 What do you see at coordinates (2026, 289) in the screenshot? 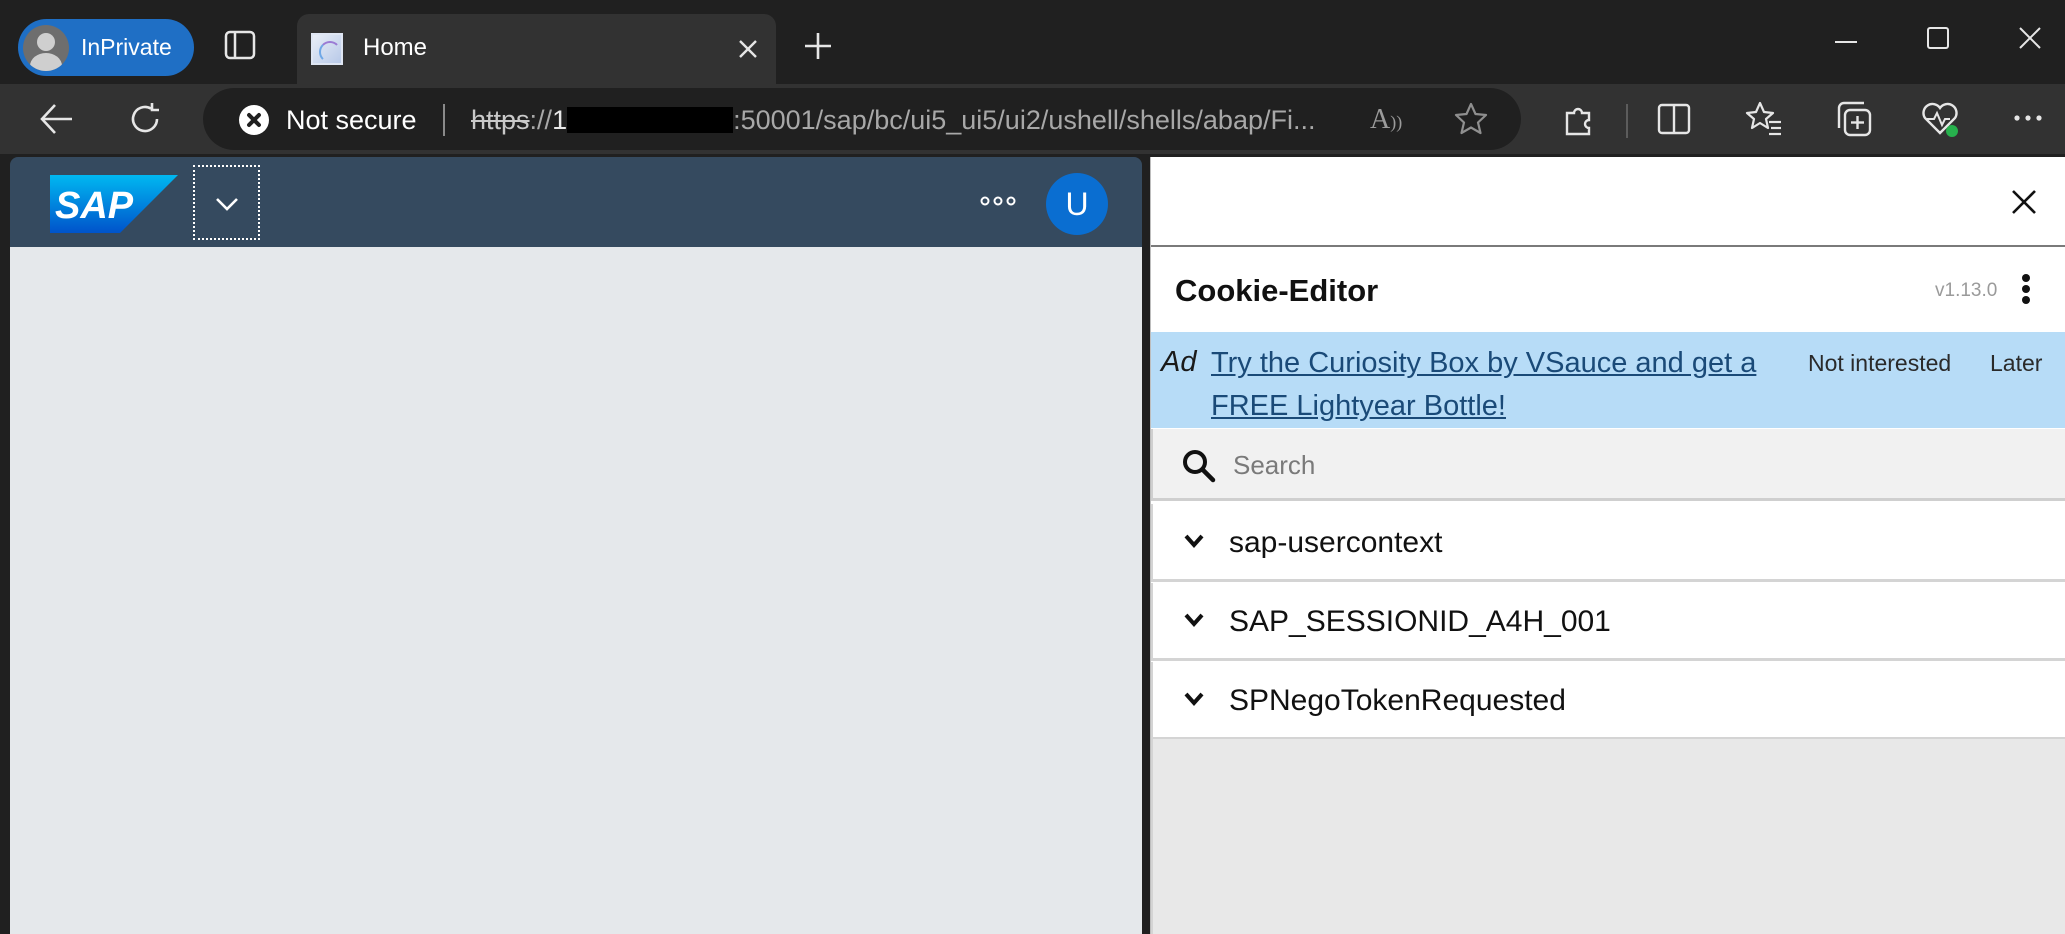
I see `kebab-menu-icon` at bounding box center [2026, 289].